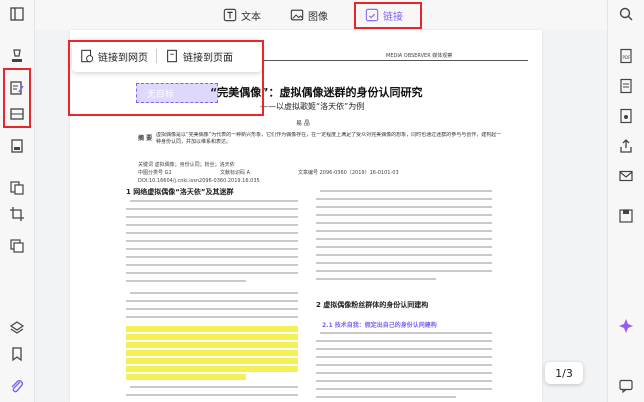 The width and height of the screenshot is (644, 402). I want to click on right-tool-bar: PDF, so click(625, 201).